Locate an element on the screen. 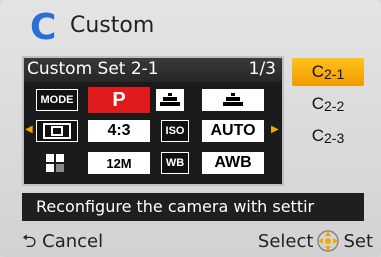 The height and width of the screenshot is (257, 381). back-arrow-icon: ⮌ is located at coordinates (29, 241).